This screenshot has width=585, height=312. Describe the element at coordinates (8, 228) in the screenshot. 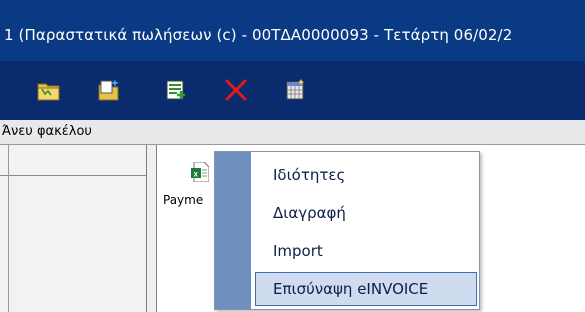

I see `tree-divider` at that location.